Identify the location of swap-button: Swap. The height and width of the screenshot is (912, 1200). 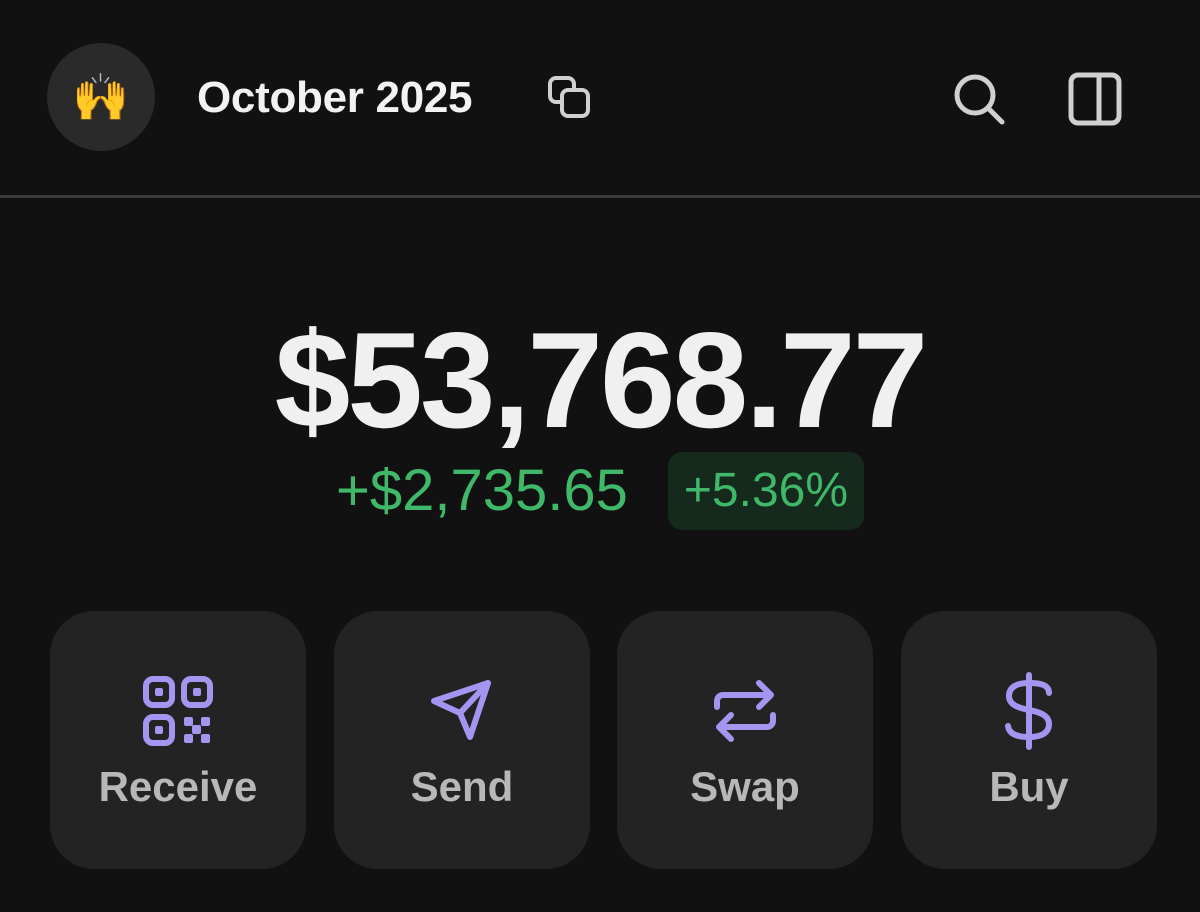
(745, 740).